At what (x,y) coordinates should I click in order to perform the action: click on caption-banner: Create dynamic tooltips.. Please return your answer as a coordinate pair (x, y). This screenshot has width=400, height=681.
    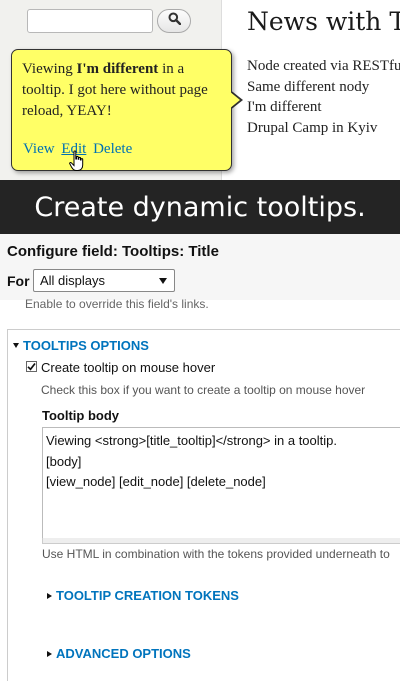
    Looking at the image, I should click on (200, 207).